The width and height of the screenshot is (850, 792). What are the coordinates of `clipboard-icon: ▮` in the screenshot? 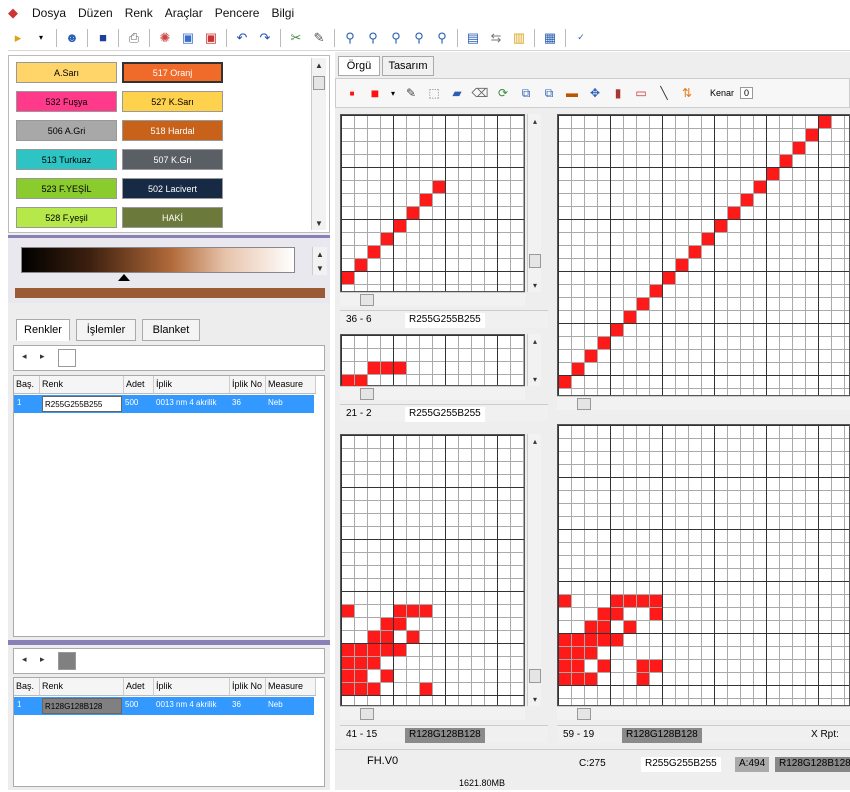 It's located at (618, 93).